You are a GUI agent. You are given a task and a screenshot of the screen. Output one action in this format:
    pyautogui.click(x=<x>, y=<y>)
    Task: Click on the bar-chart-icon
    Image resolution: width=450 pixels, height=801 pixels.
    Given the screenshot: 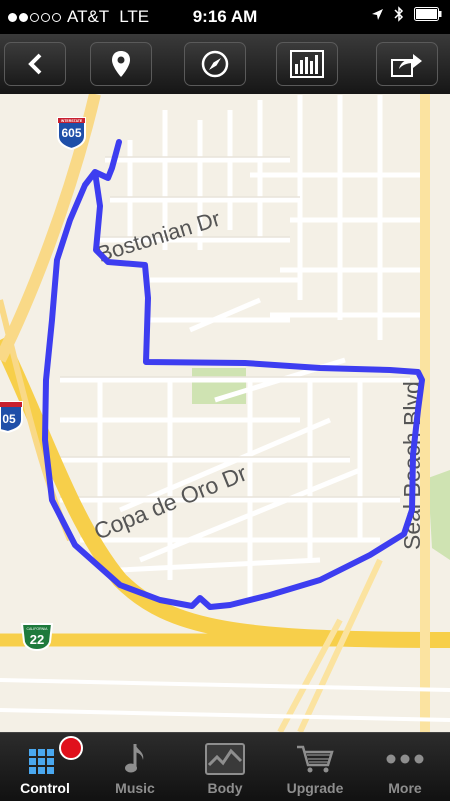 What is the action you would take?
    pyautogui.click(x=307, y=64)
    